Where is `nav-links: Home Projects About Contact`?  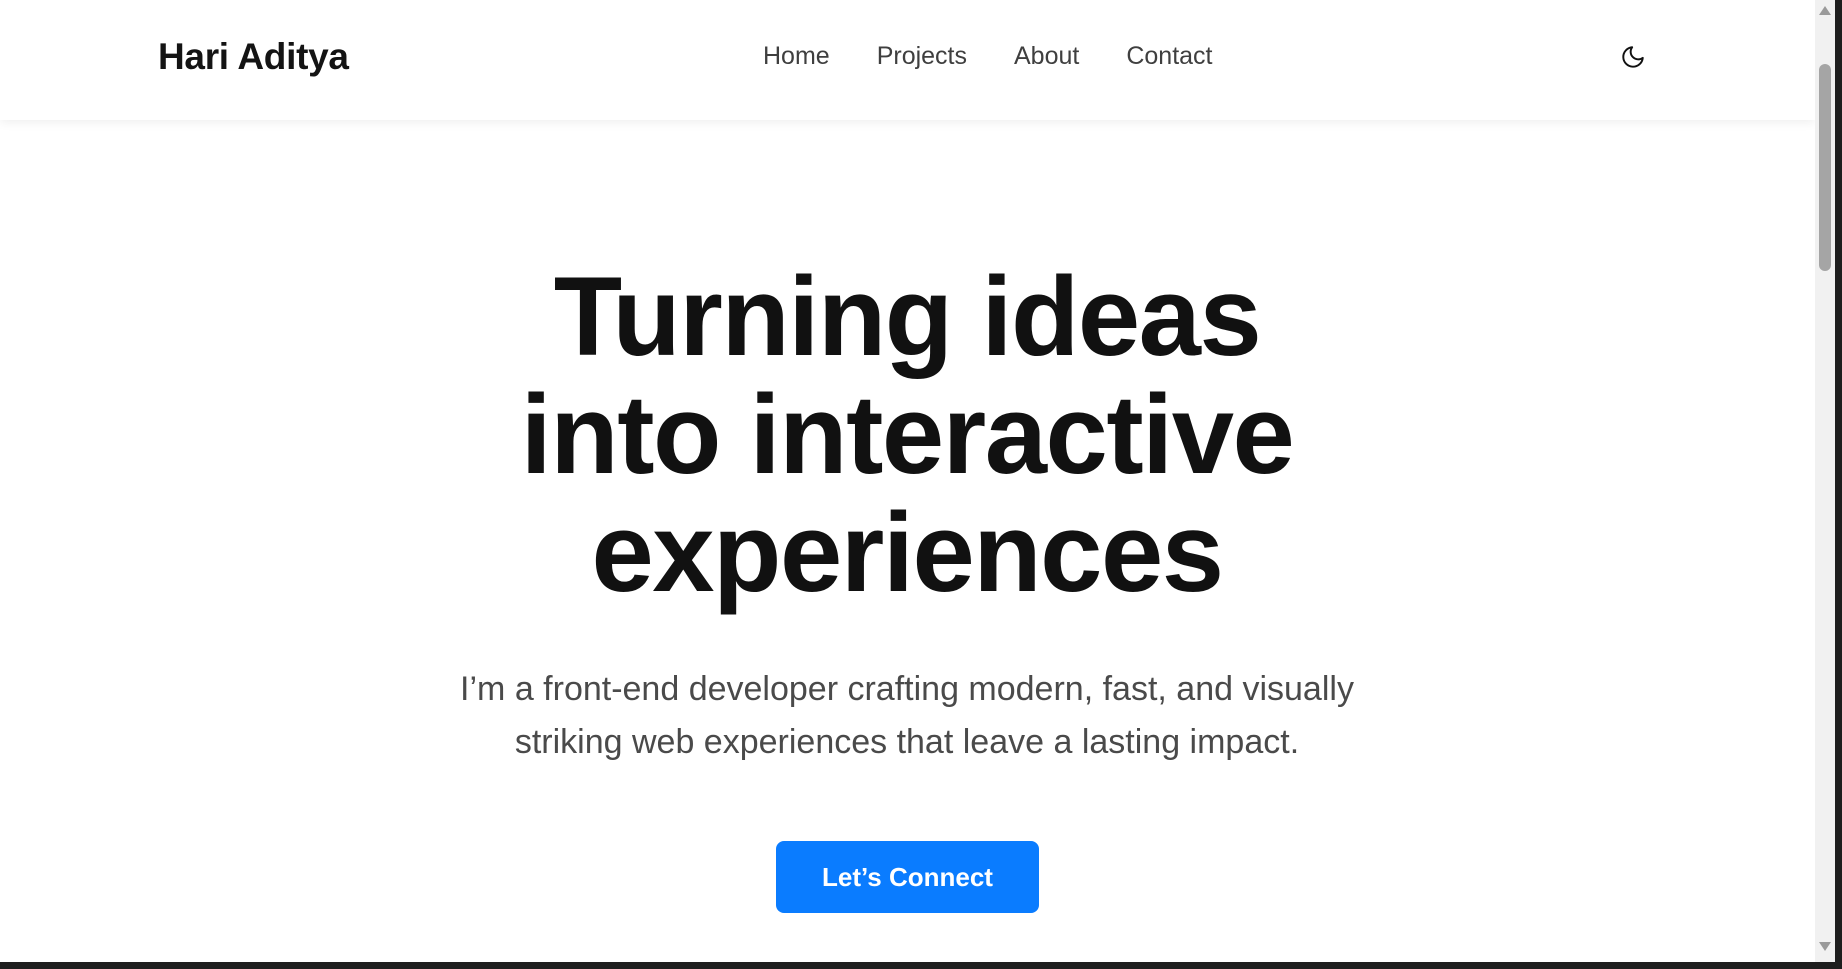
nav-links: Home Projects About Contact is located at coordinates (988, 56).